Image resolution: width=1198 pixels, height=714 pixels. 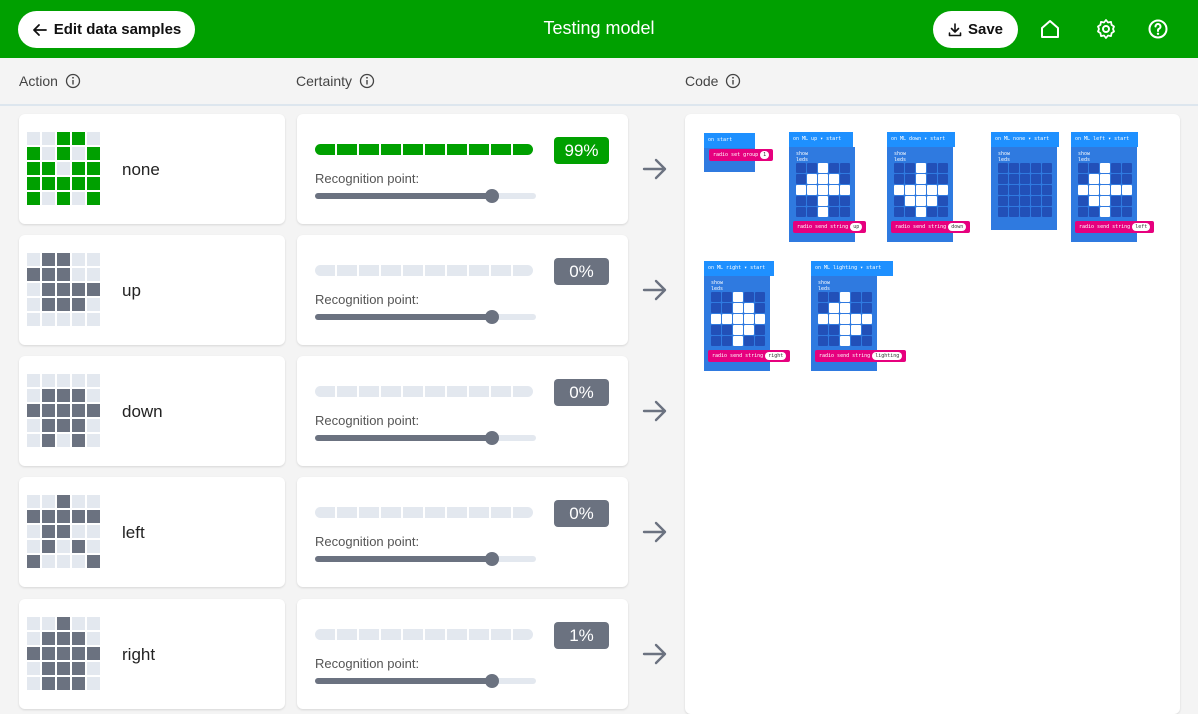 What do you see at coordinates (152, 532) in the screenshot?
I see `action-card-left: left` at bounding box center [152, 532].